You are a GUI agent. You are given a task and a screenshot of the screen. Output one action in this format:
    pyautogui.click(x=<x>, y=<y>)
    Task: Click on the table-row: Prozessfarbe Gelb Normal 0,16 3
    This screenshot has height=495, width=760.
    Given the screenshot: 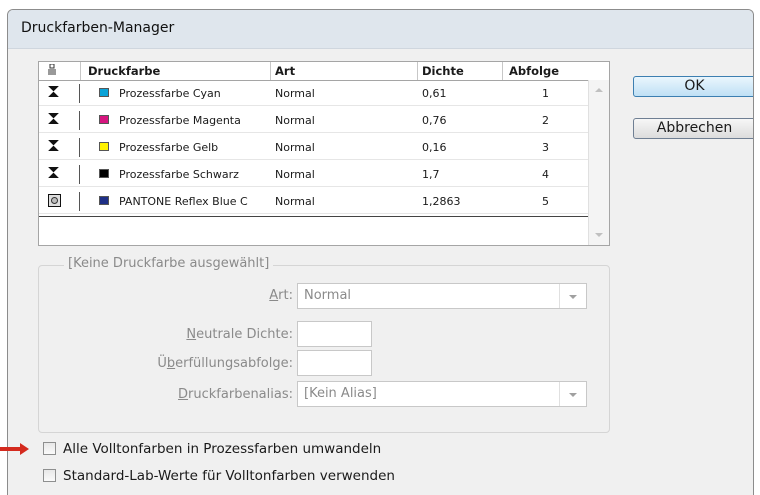 What is the action you would take?
    pyautogui.click(x=314, y=147)
    